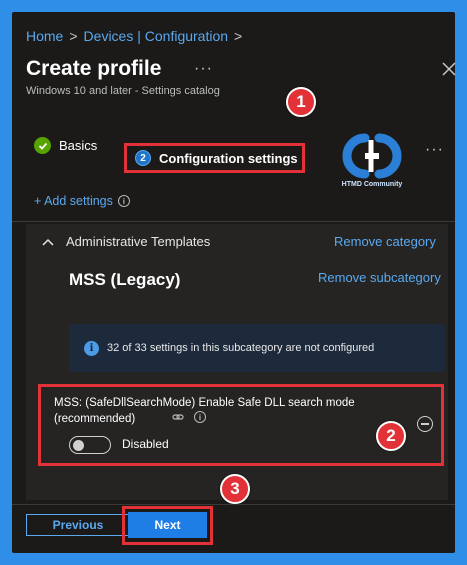 This screenshot has width=467, height=565. What do you see at coordinates (391, 436) in the screenshot?
I see `step-marker-2: 2` at bounding box center [391, 436].